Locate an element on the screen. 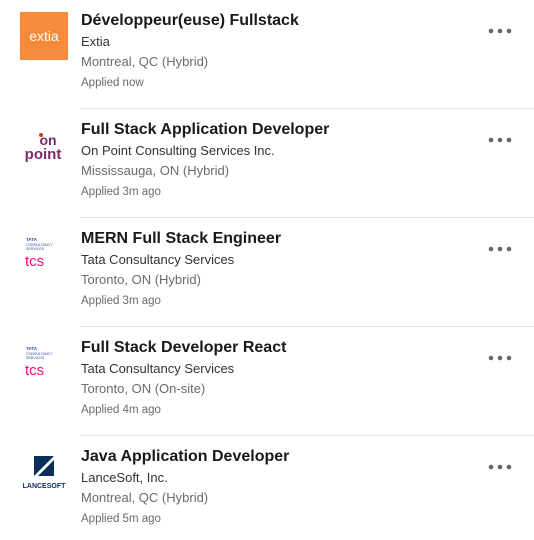  job-location: Mississauga, ON (Hybrid) is located at coordinates (155, 170).